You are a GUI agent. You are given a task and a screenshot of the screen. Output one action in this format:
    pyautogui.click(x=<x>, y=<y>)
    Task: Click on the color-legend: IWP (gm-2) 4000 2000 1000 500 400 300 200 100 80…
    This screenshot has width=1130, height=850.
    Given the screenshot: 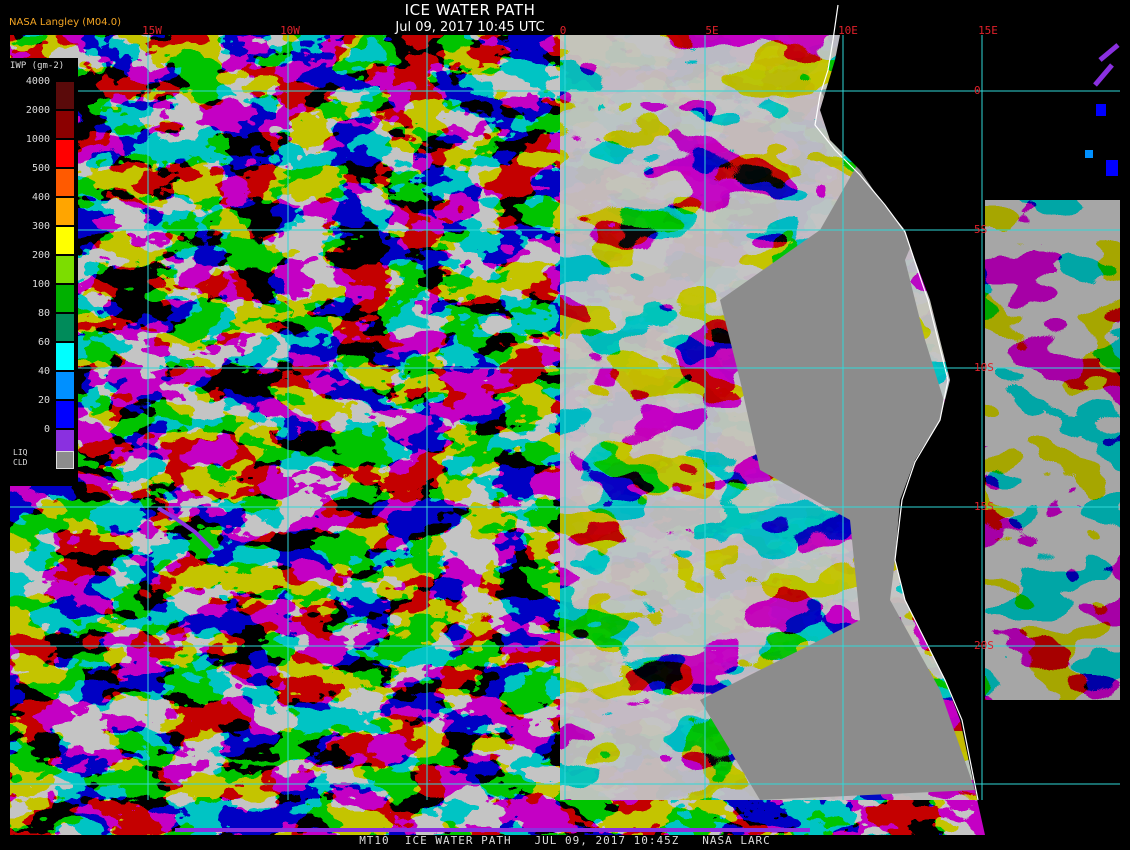 What is the action you would take?
    pyautogui.click(x=43, y=272)
    